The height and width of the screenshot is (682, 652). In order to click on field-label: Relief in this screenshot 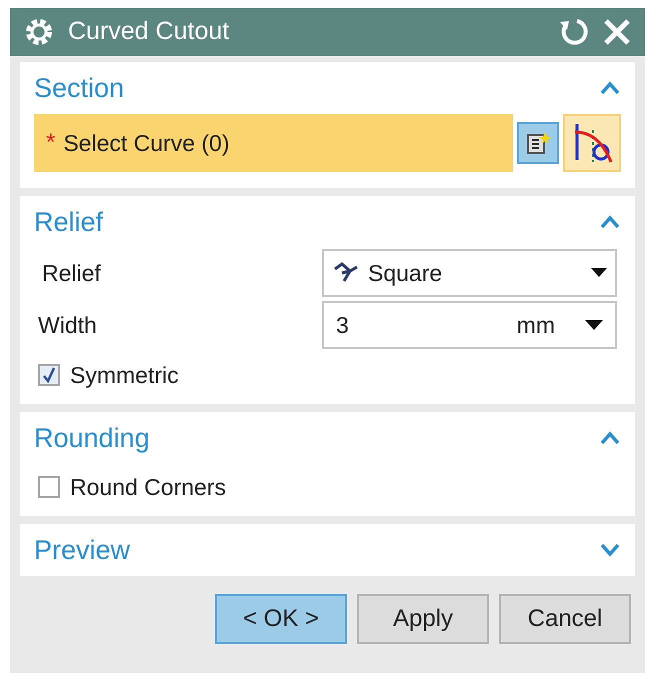, I will do `click(71, 273)`.